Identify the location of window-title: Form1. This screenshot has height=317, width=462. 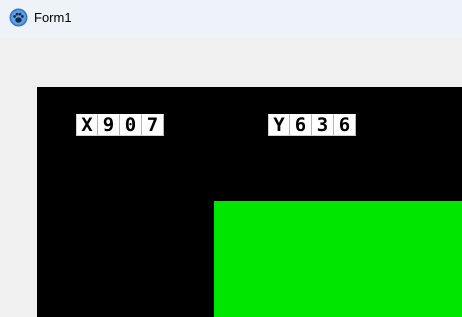
(53, 17).